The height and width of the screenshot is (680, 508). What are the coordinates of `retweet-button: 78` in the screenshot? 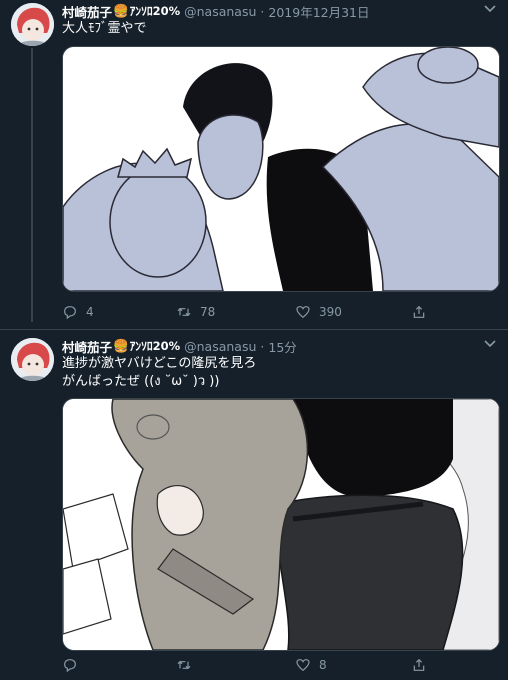 It's located at (195, 312).